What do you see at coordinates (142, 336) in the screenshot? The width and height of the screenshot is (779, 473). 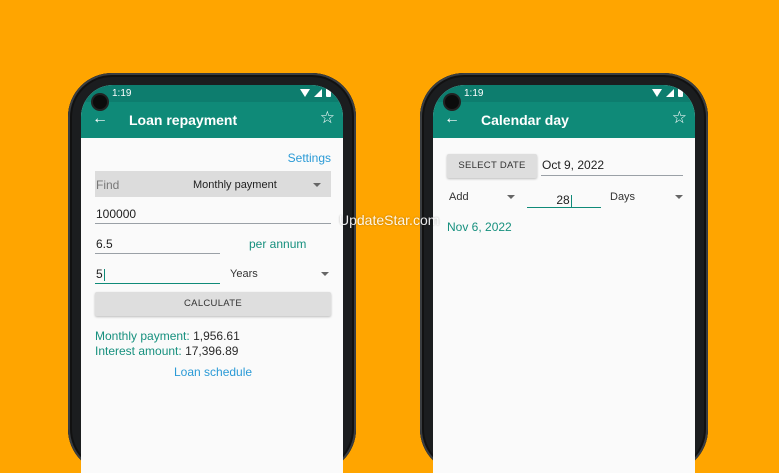 I see `monthly-payment-label: Monthly payment:` at bounding box center [142, 336].